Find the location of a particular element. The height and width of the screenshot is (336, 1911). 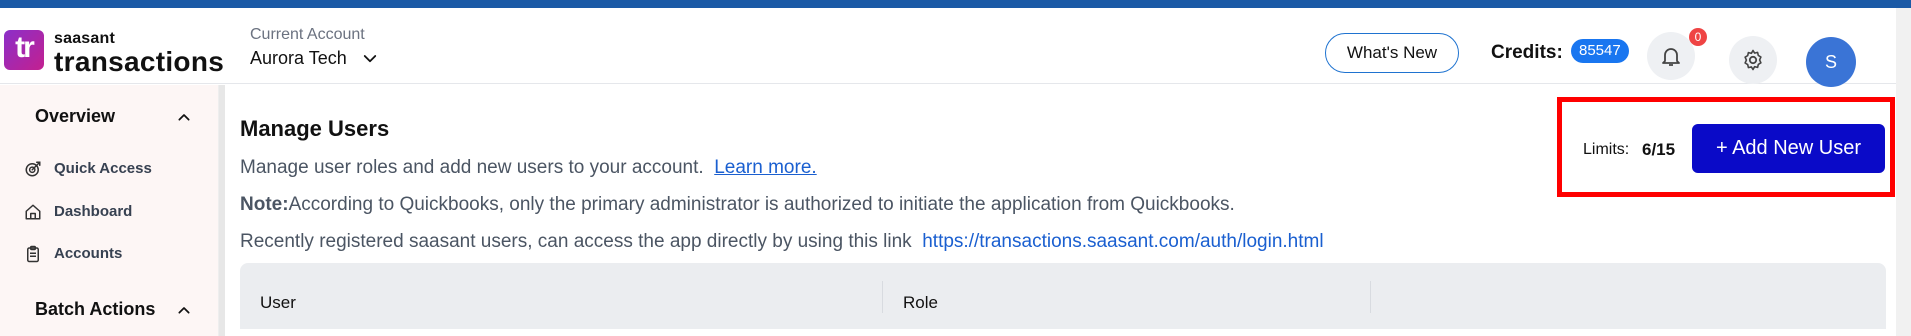

user-avatar: S is located at coordinates (1831, 62).